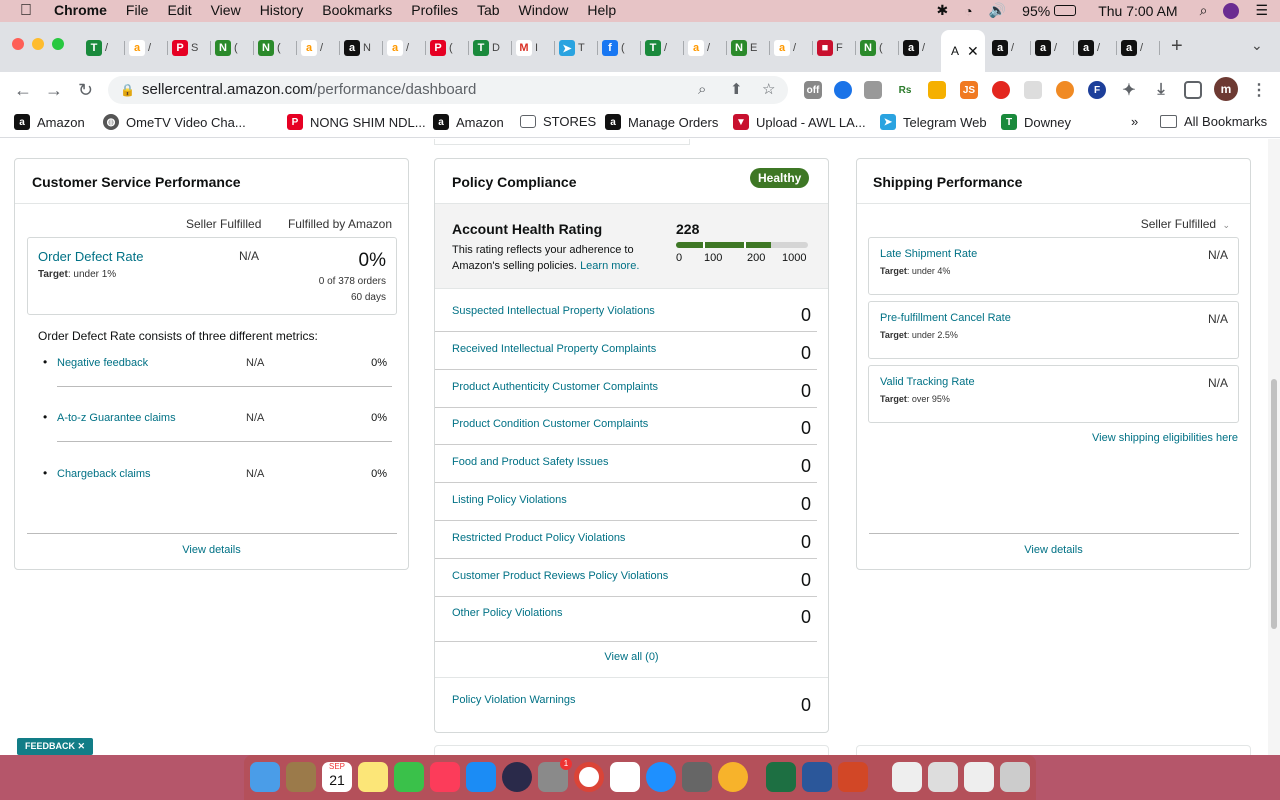  I want to click on reload-icon: ↻, so click(85, 90).